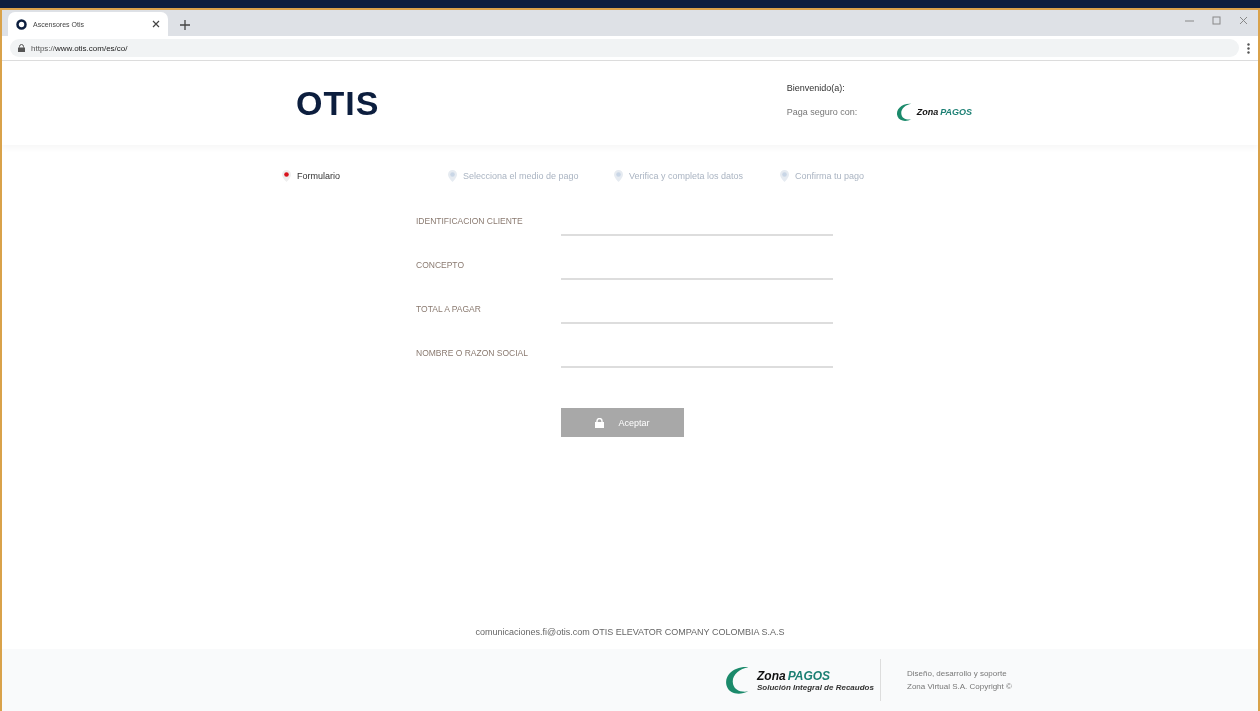 The image size is (1260, 711). What do you see at coordinates (470, 220) in the screenshot?
I see `field-label: IDENTIFICACION CLIENTE` at bounding box center [470, 220].